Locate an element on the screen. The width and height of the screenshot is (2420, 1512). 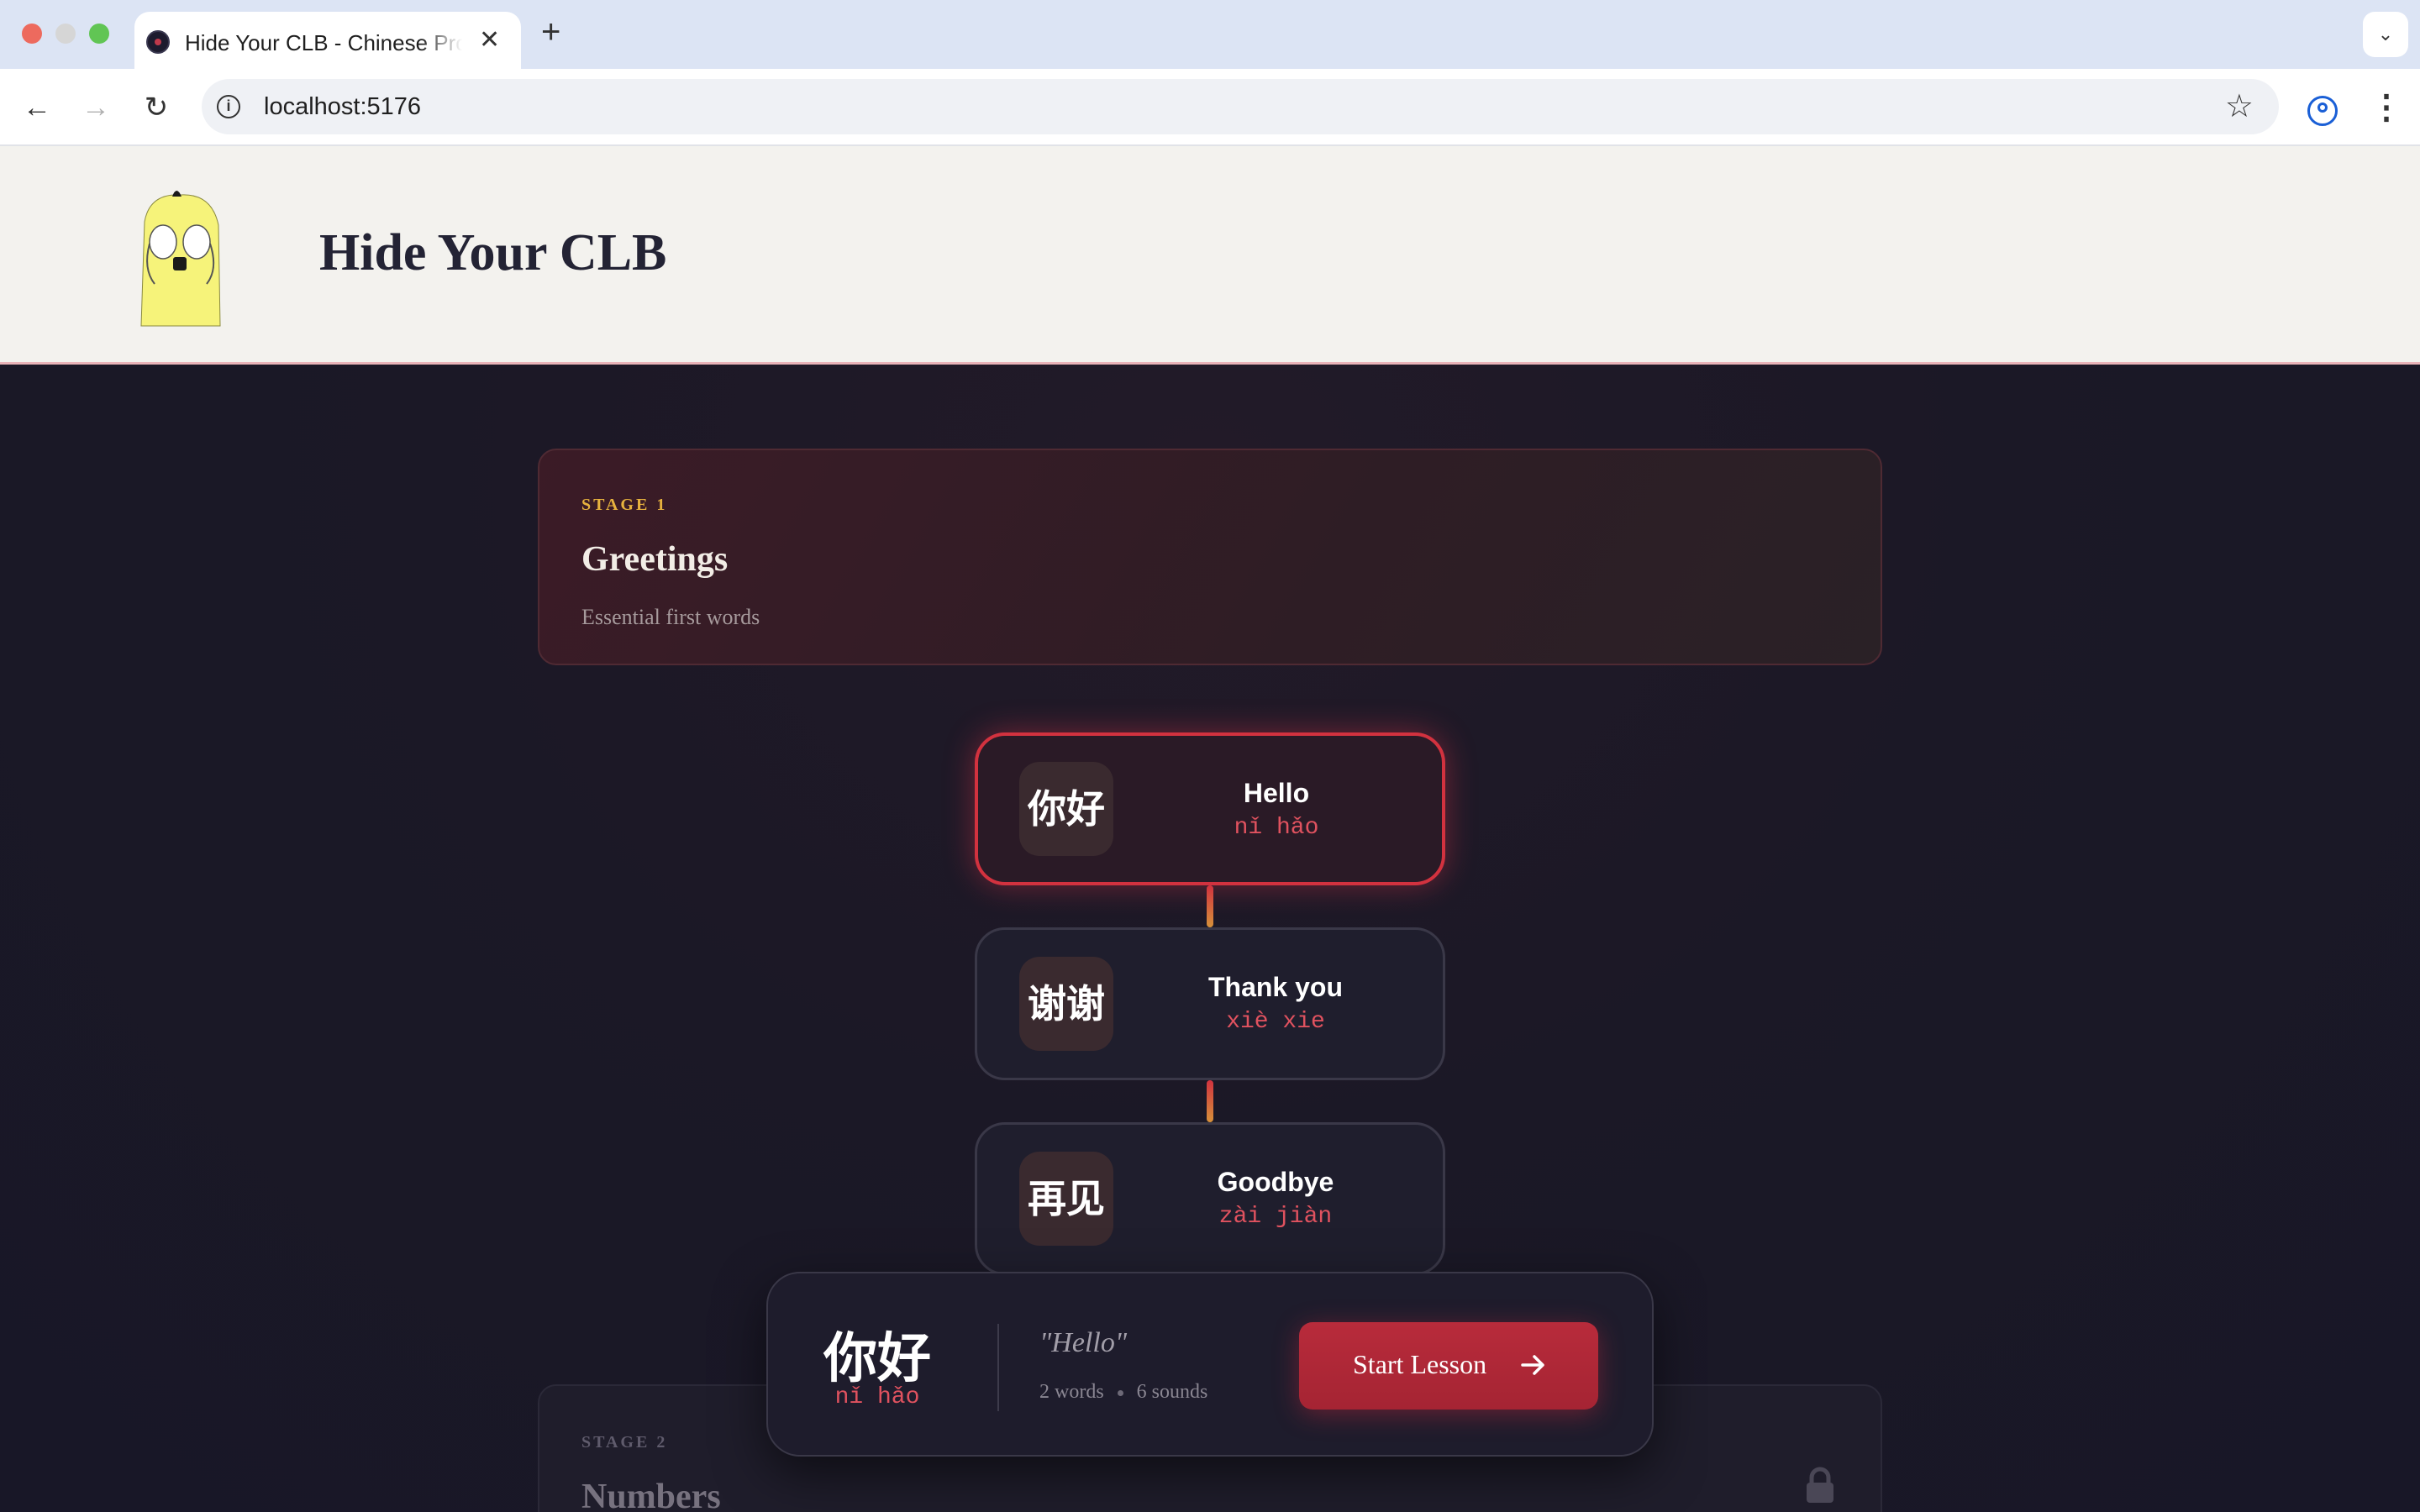
lesson-word-count: 2 words is located at coordinates (1072, 1392).